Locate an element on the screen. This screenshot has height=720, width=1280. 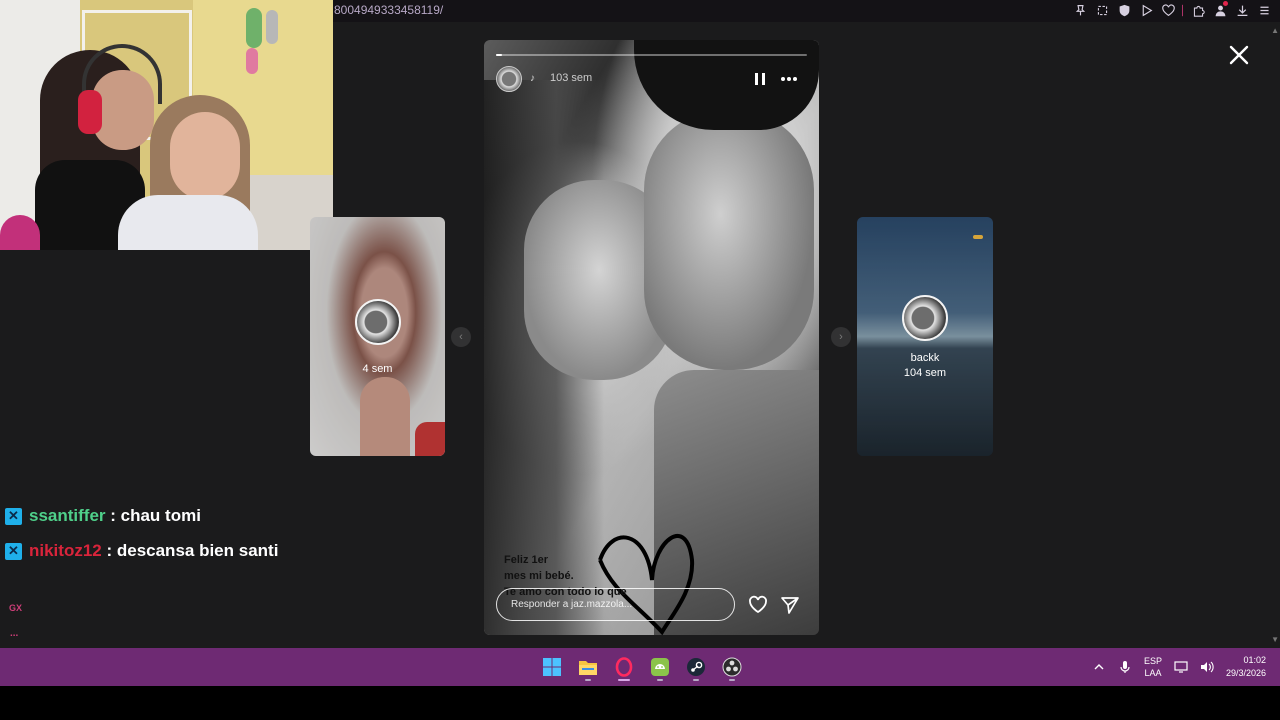
close-icon is located at coordinates (1239, 55).